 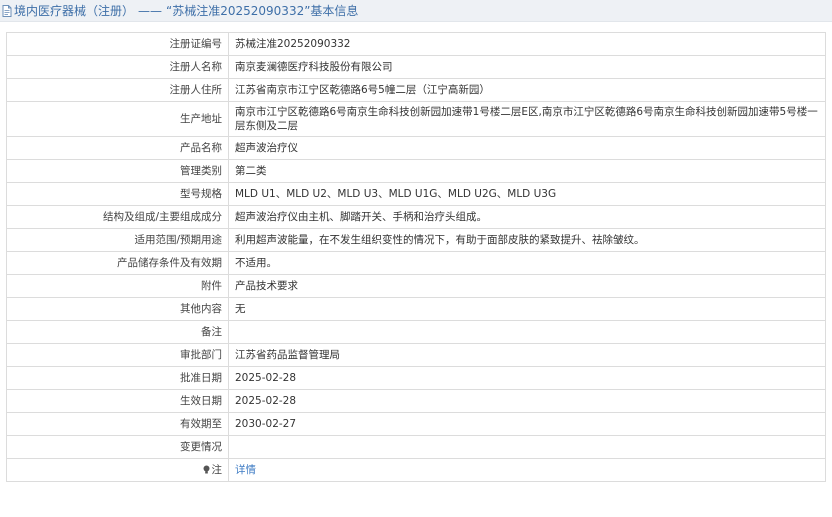 I want to click on note-label-cell: 注, so click(x=117, y=470).